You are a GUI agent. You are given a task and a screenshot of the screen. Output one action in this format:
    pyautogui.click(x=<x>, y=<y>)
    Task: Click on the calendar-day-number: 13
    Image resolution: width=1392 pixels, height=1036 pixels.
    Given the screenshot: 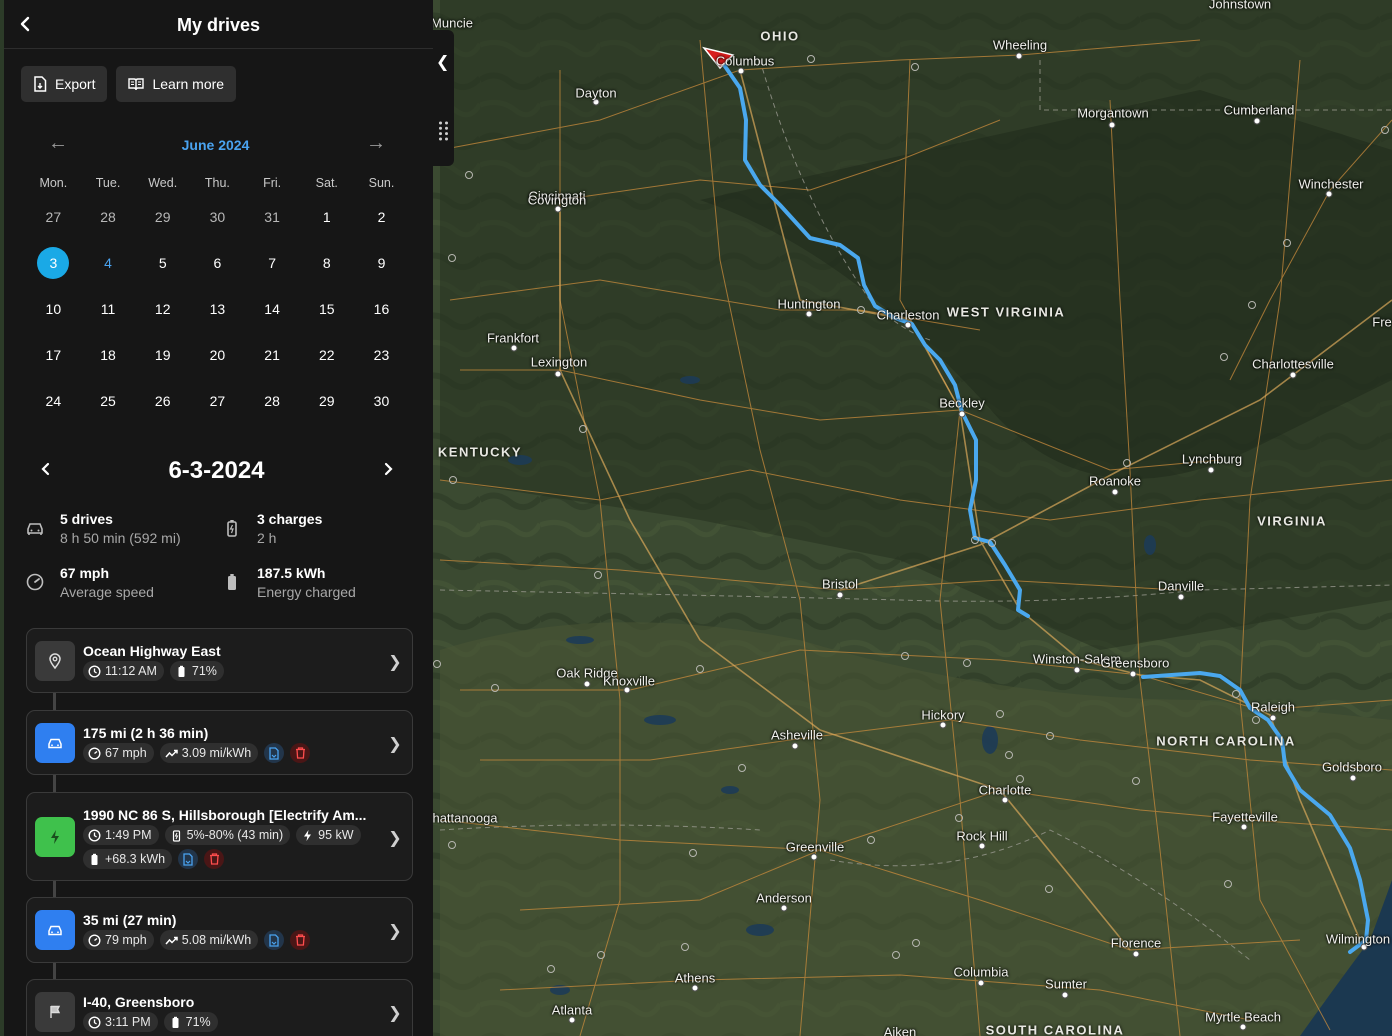 What is the action you would take?
    pyautogui.click(x=217, y=309)
    